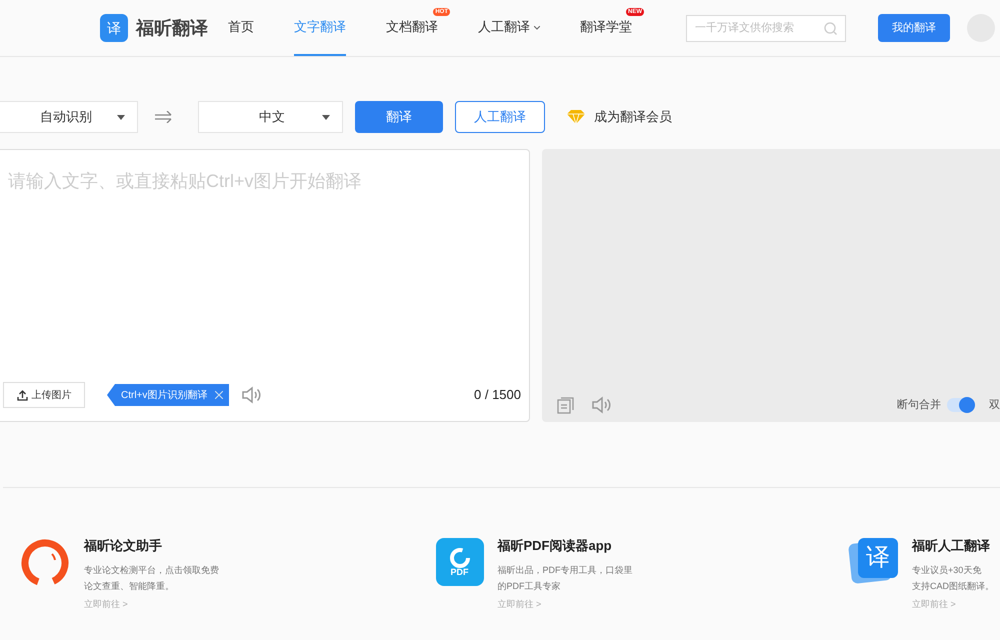 Image resolution: width=1000 pixels, height=640 pixels. I want to click on bilingual-label: 双, so click(994, 405).